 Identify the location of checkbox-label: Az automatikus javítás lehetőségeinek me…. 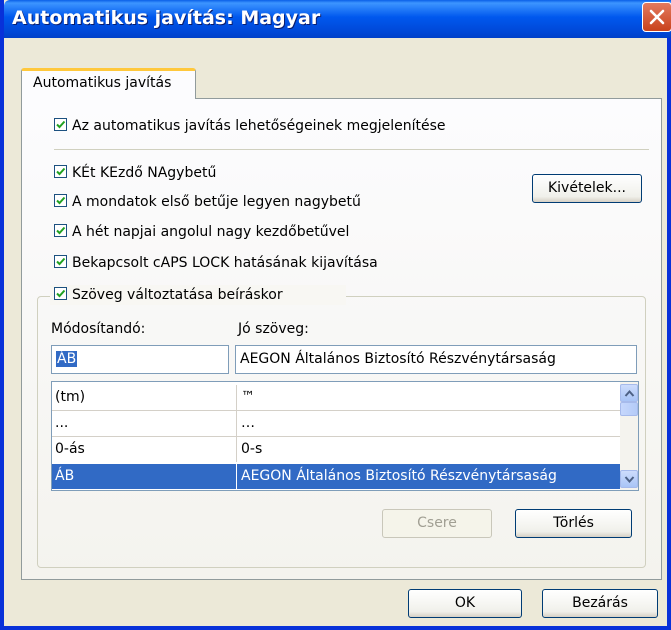
(259, 126).